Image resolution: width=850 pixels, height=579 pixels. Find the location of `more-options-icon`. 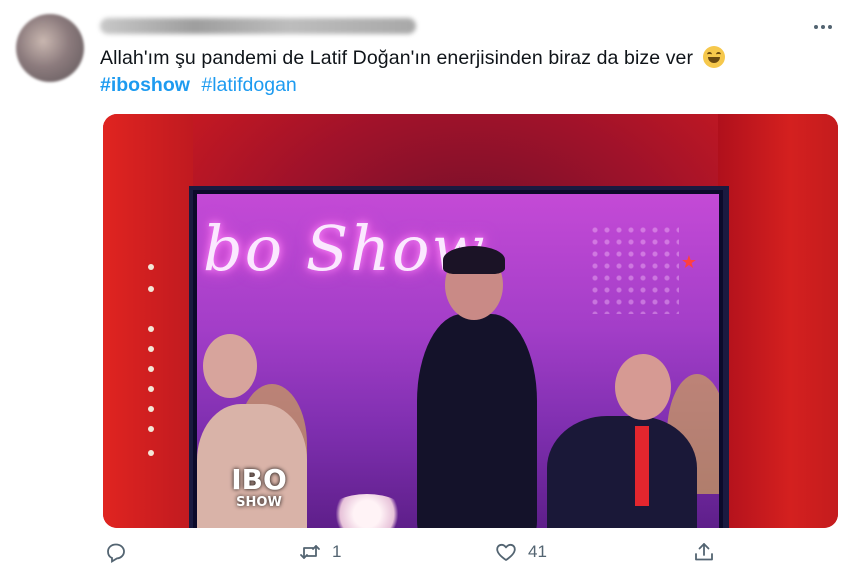

more-options-icon is located at coordinates (823, 27).